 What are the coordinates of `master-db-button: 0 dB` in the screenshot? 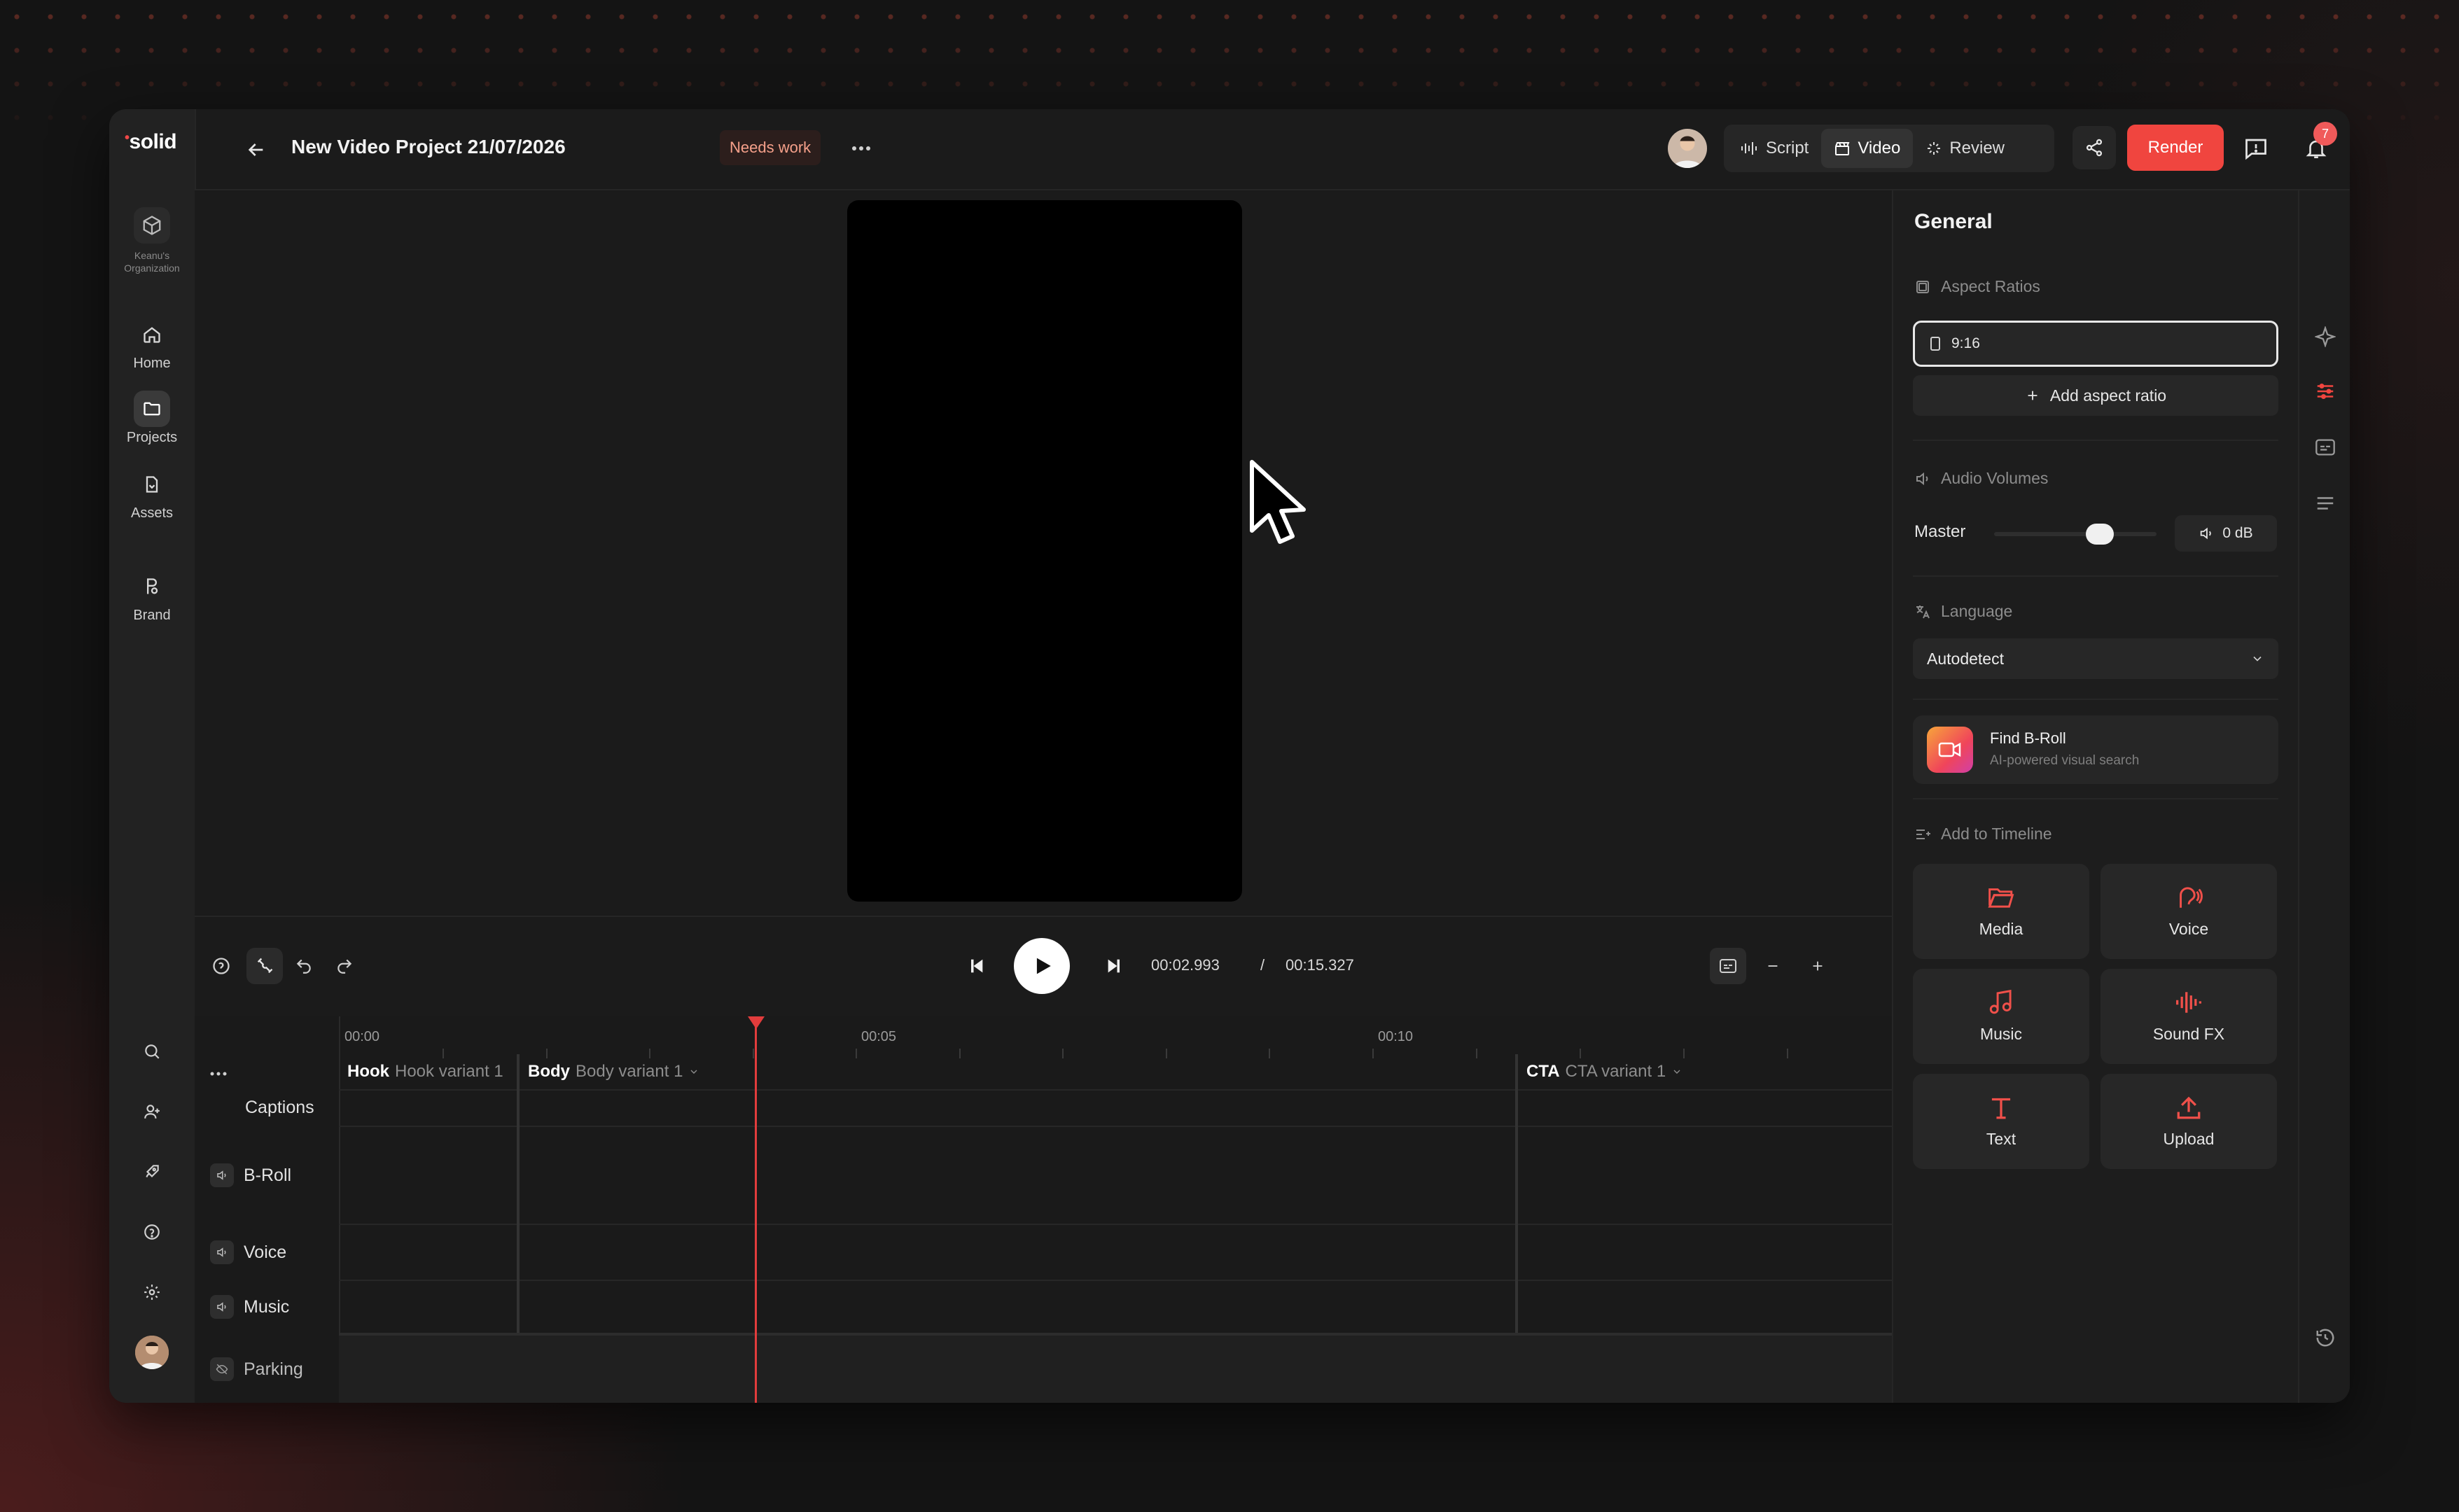 It's located at (2226, 533).